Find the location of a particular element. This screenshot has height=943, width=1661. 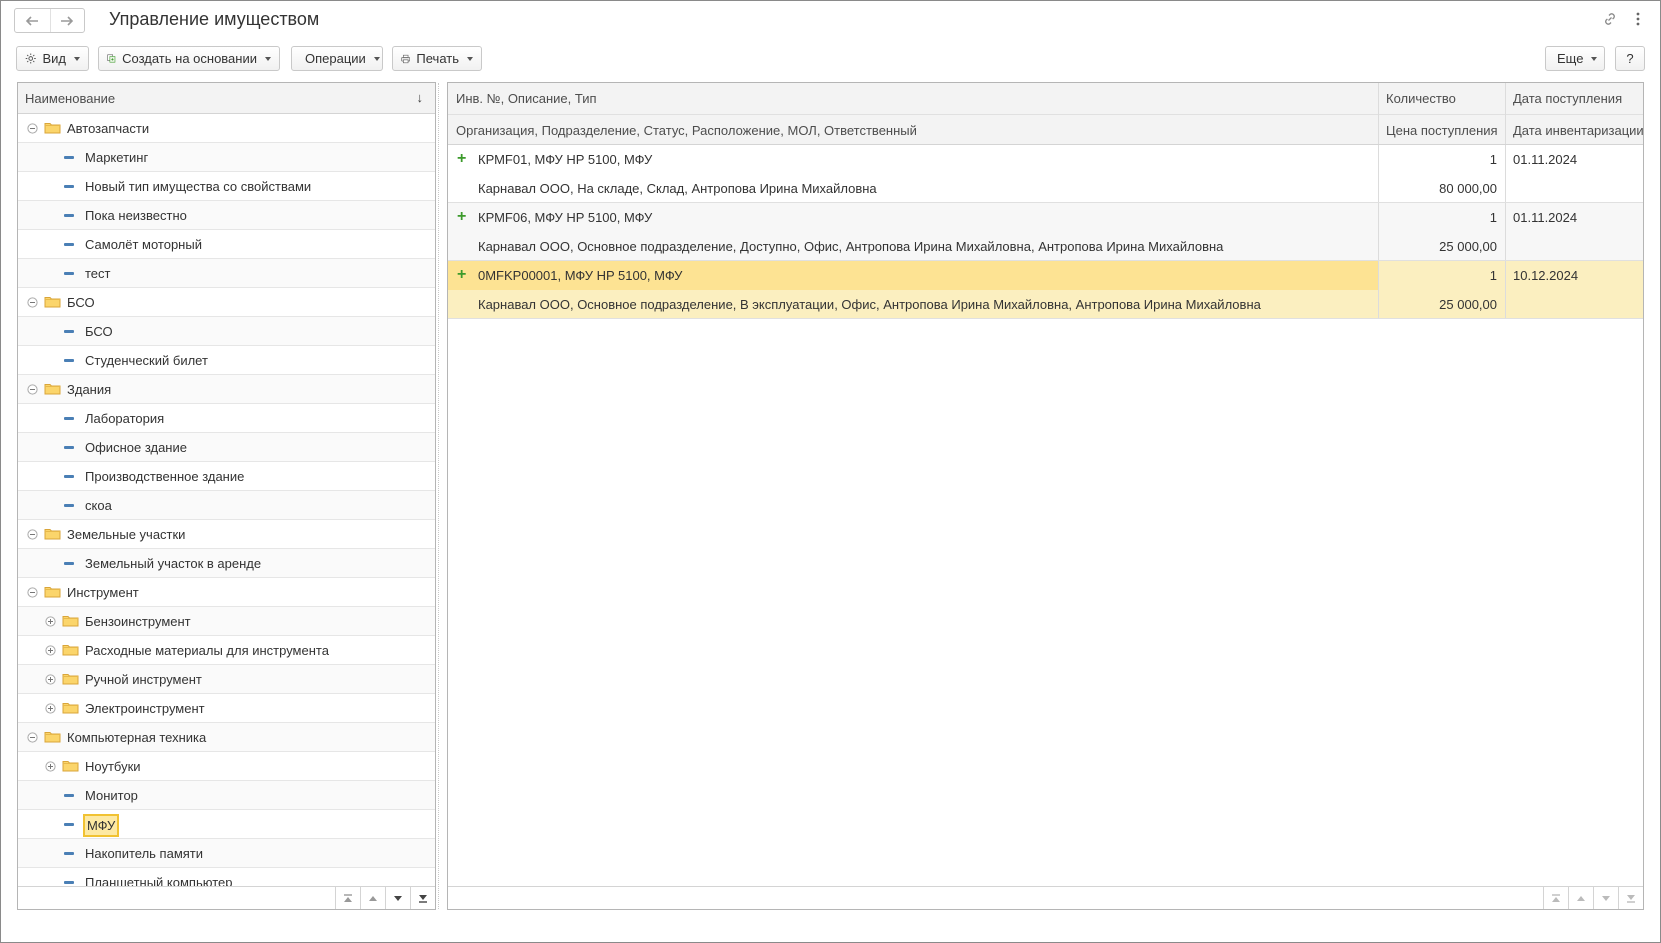

tree-folder-row: Электроинструмент is located at coordinates (226, 708).